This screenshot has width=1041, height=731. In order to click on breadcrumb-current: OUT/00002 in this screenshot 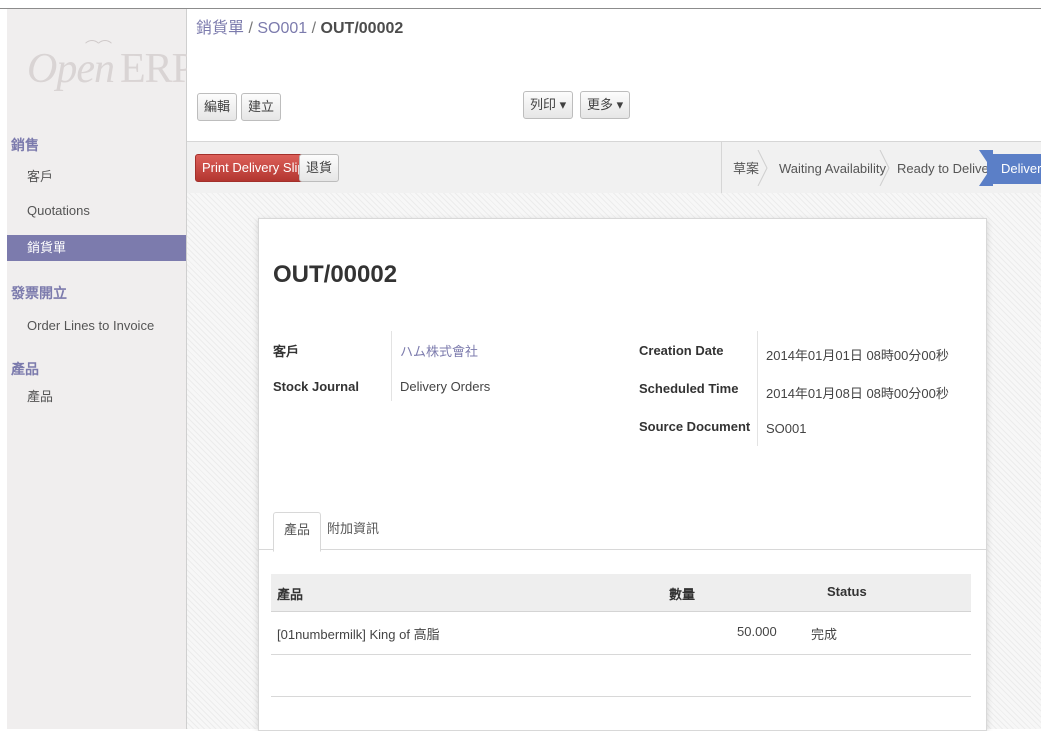, I will do `click(362, 28)`.